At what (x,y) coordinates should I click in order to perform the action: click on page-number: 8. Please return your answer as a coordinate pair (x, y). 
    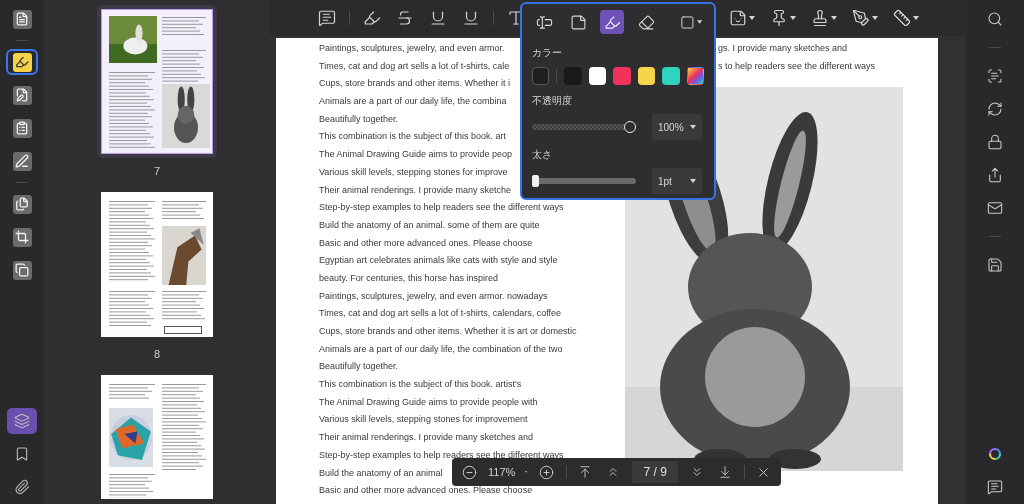
    Looking at the image, I should click on (157, 354).